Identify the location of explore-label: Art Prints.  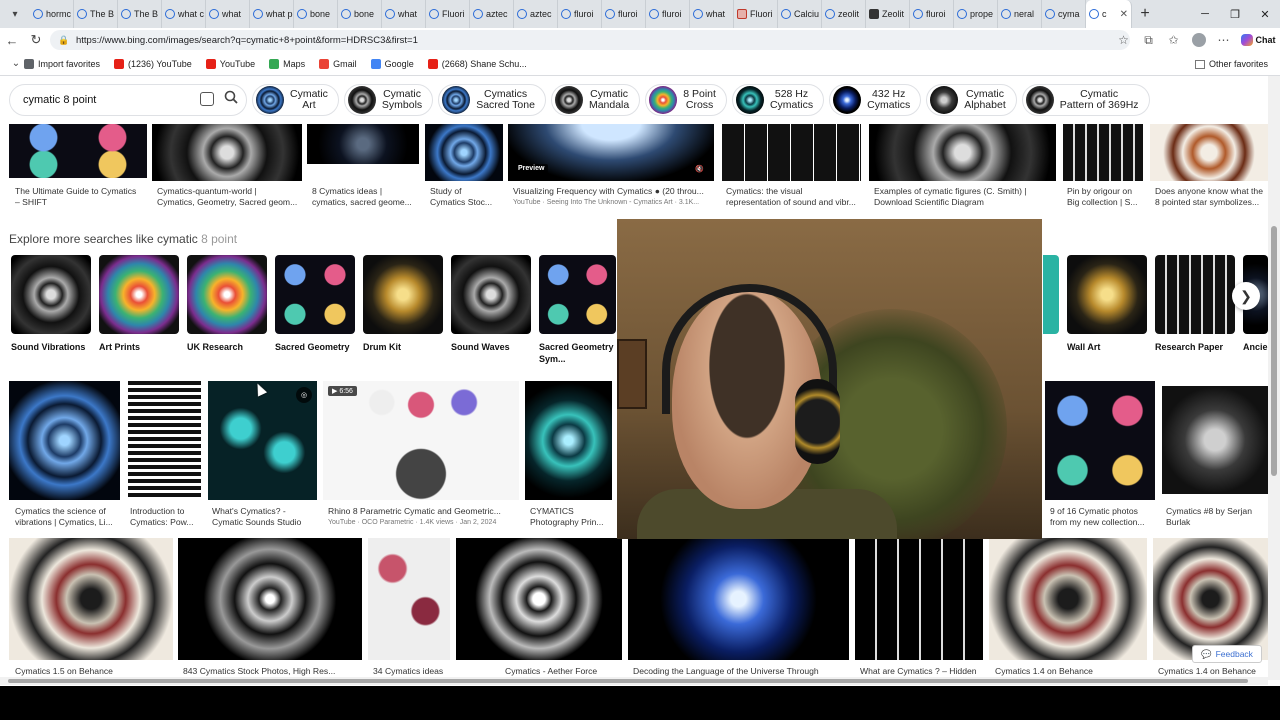
(143, 347).